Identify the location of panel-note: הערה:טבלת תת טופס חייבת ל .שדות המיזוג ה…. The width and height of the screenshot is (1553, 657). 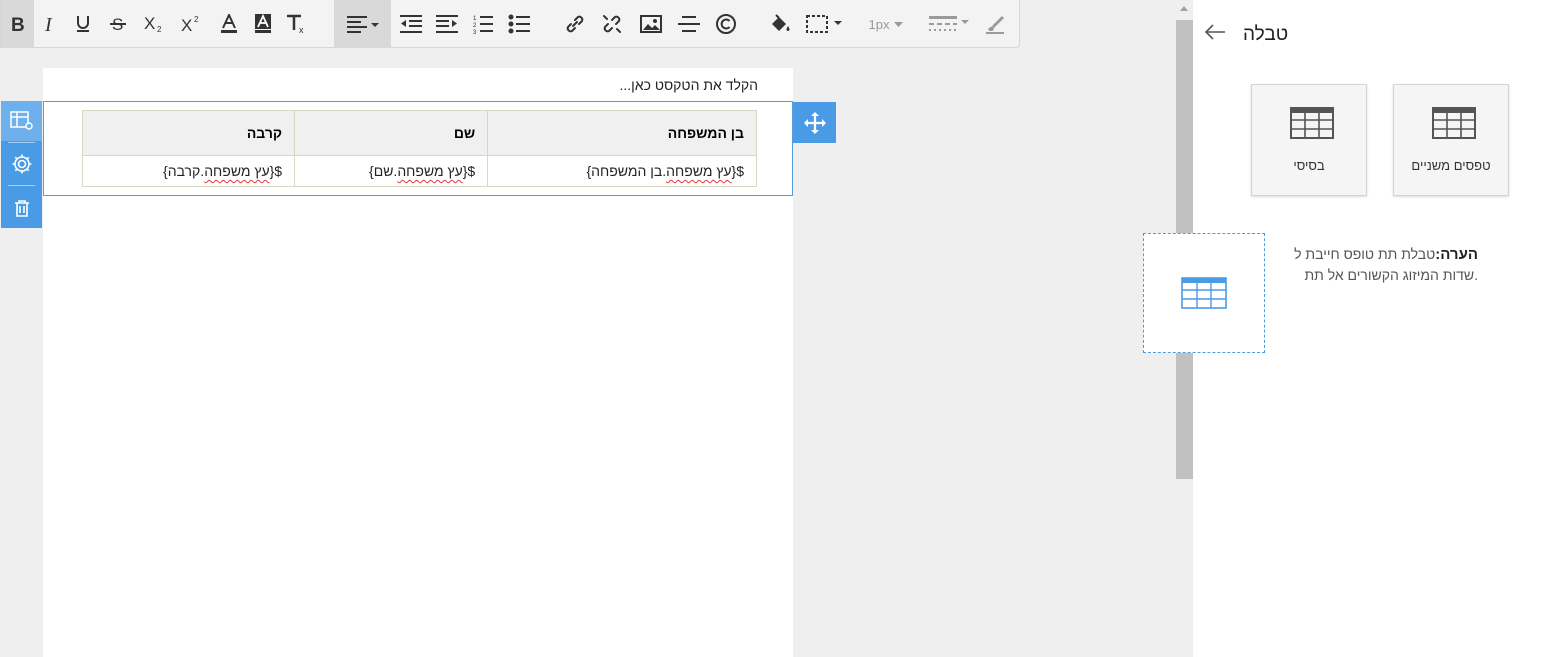
(1365, 268).